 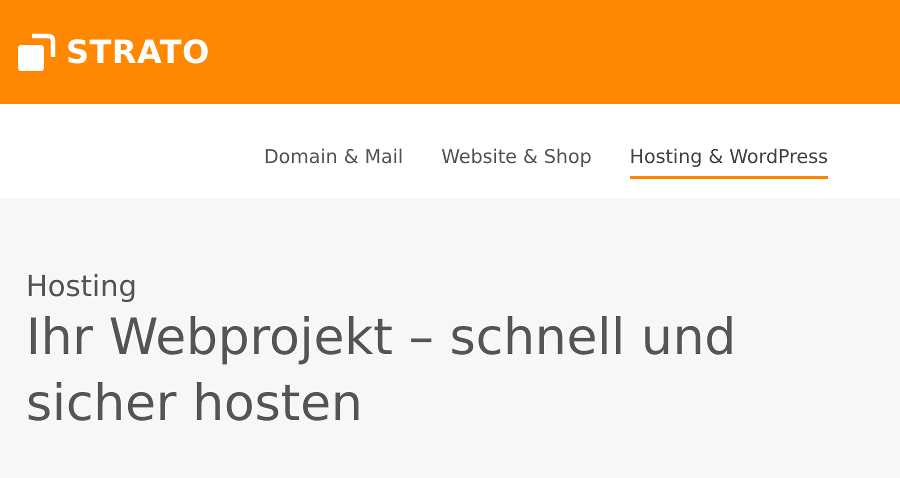 What do you see at coordinates (334, 157) in the screenshot?
I see `nav-link: Domain & Mail` at bounding box center [334, 157].